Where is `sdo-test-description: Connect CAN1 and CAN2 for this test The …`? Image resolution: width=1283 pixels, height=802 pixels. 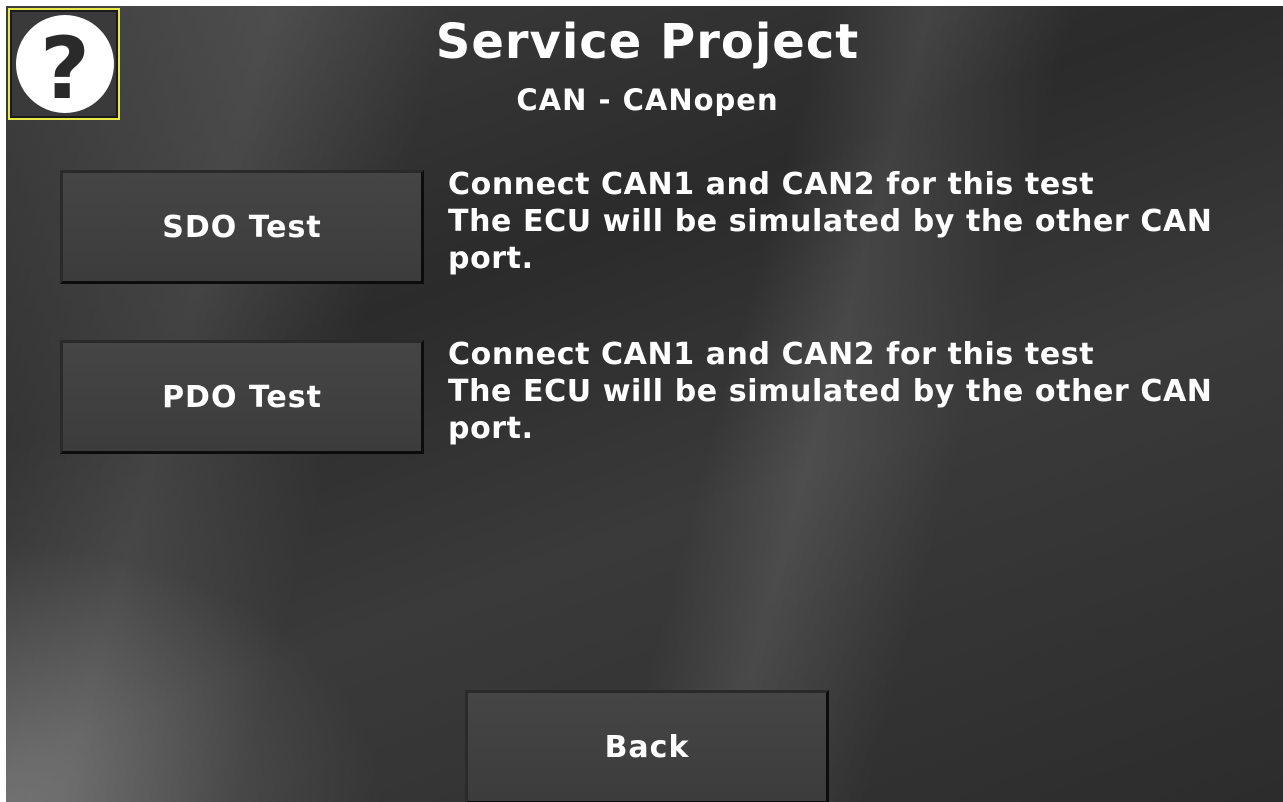 sdo-test-description: Connect CAN1 and CAN2 for this test The … is located at coordinates (863, 221).